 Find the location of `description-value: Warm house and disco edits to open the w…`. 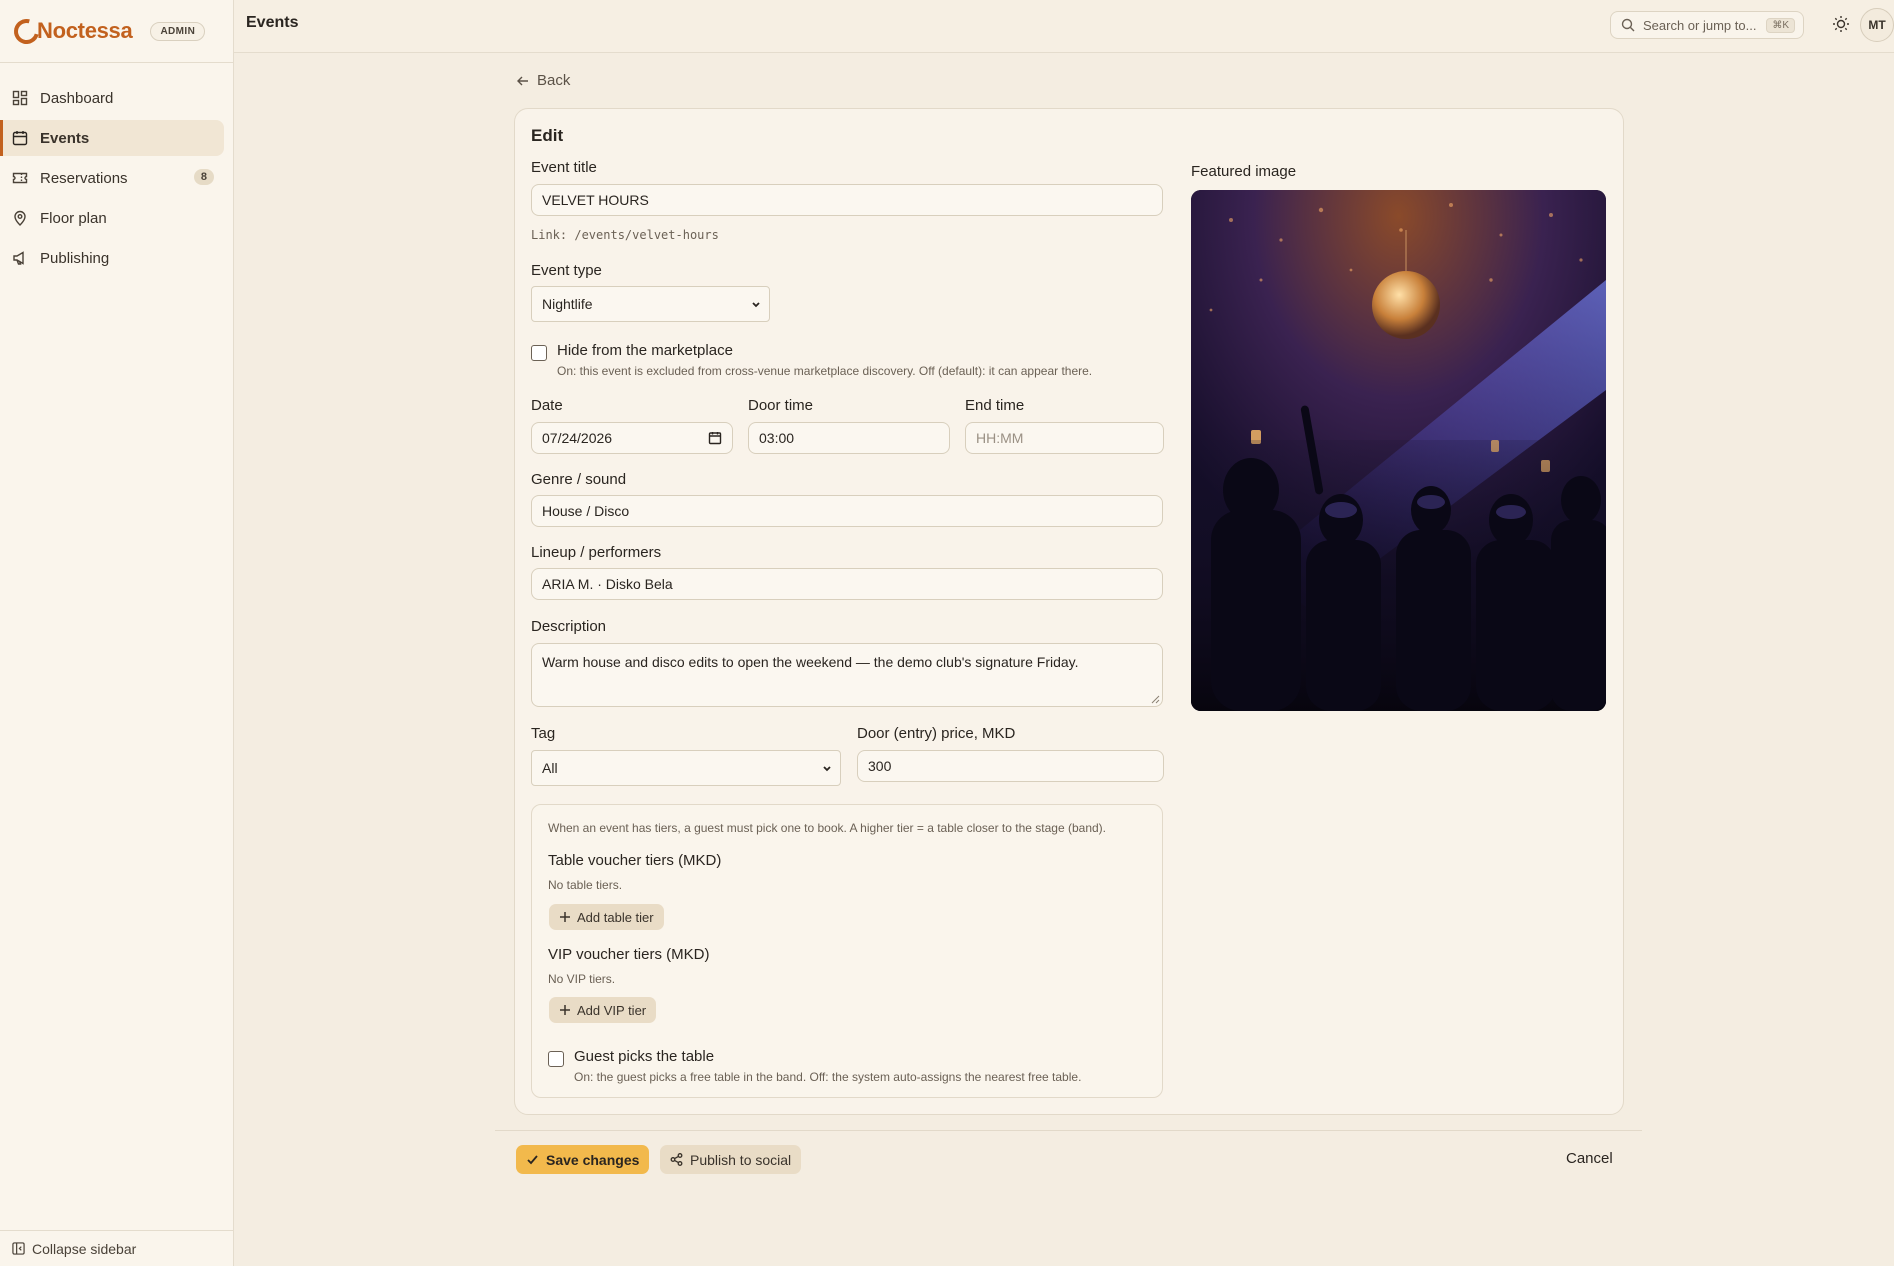

description-value: Warm house and disco edits to open the w… is located at coordinates (810, 662).